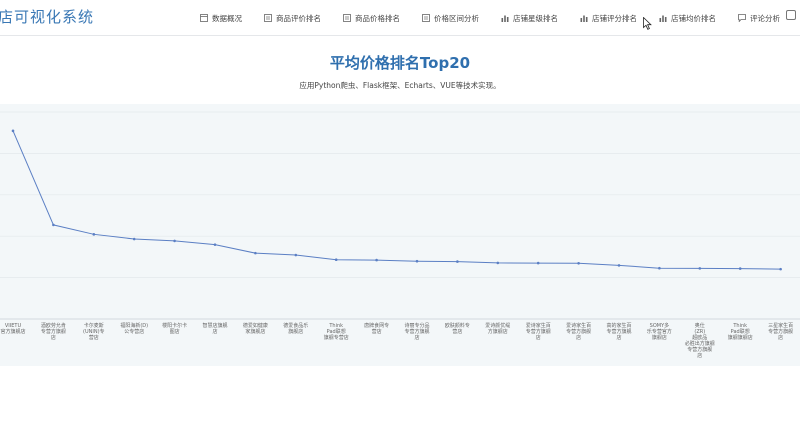 The height and width of the screenshot is (428, 800). Describe the element at coordinates (416, 331) in the screenshot. I see `x-tick-label: 诗丽专分品专营方旗舰店` at that location.